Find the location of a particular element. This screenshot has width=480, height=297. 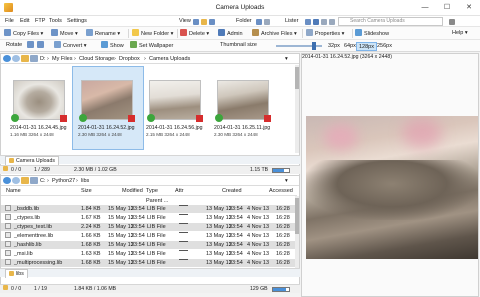

status-size: 2.30 MB / 1.02 GB is located at coordinates (95, 170).